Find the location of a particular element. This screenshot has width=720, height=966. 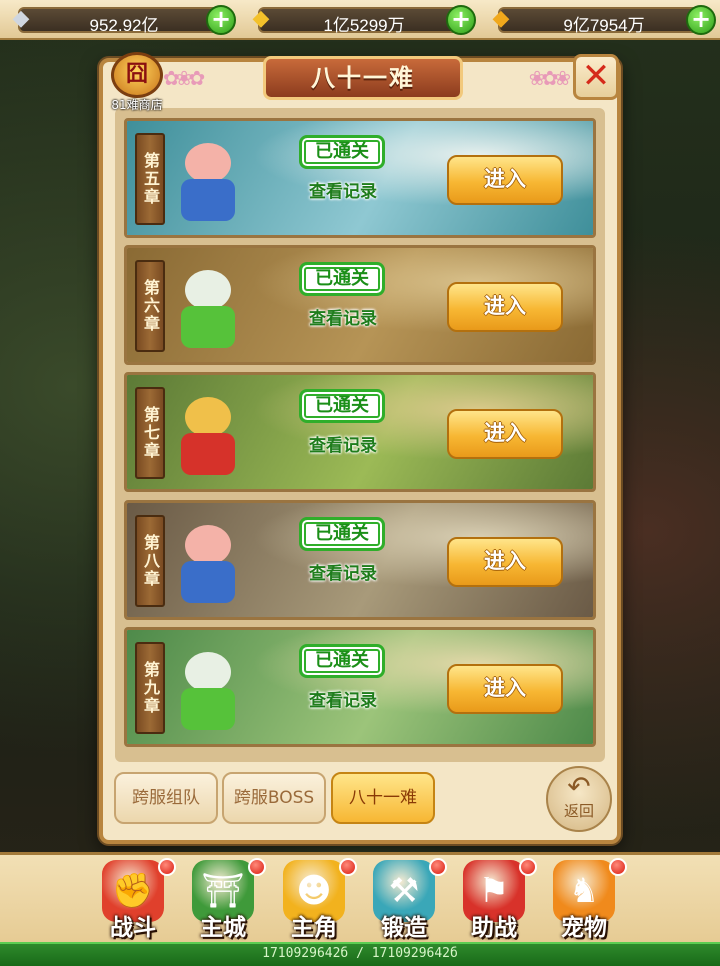

chapter-card: 第九章 已通关 查看记录 进入 is located at coordinates (360, 687).